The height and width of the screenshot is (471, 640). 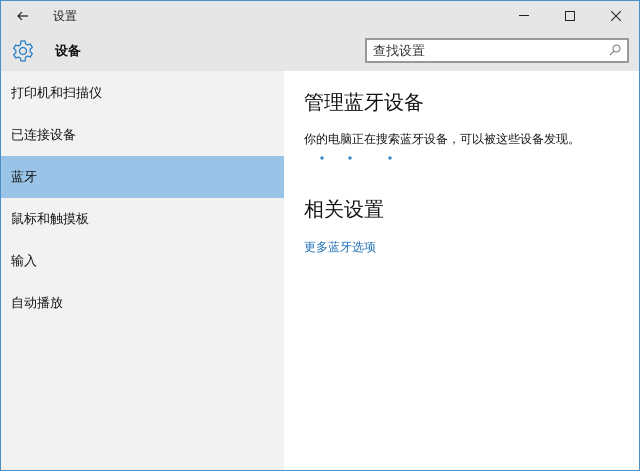 What do you see at coordinates (364, 103) in the screenshot?
I see `section-heading: 管理蓝牙设备` at bounding box center [364, 103].